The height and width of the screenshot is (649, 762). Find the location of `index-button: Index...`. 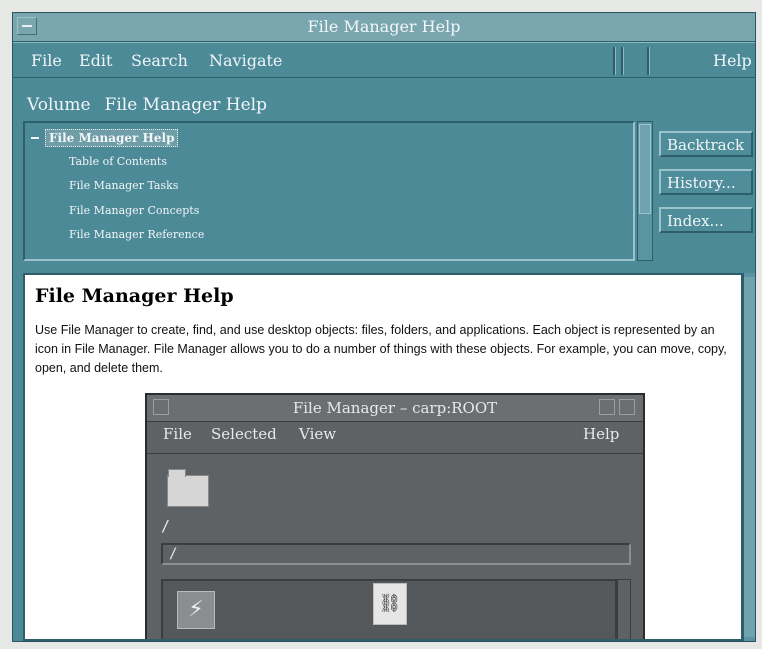

index-button: Index... is located at coordinates (706, 220).